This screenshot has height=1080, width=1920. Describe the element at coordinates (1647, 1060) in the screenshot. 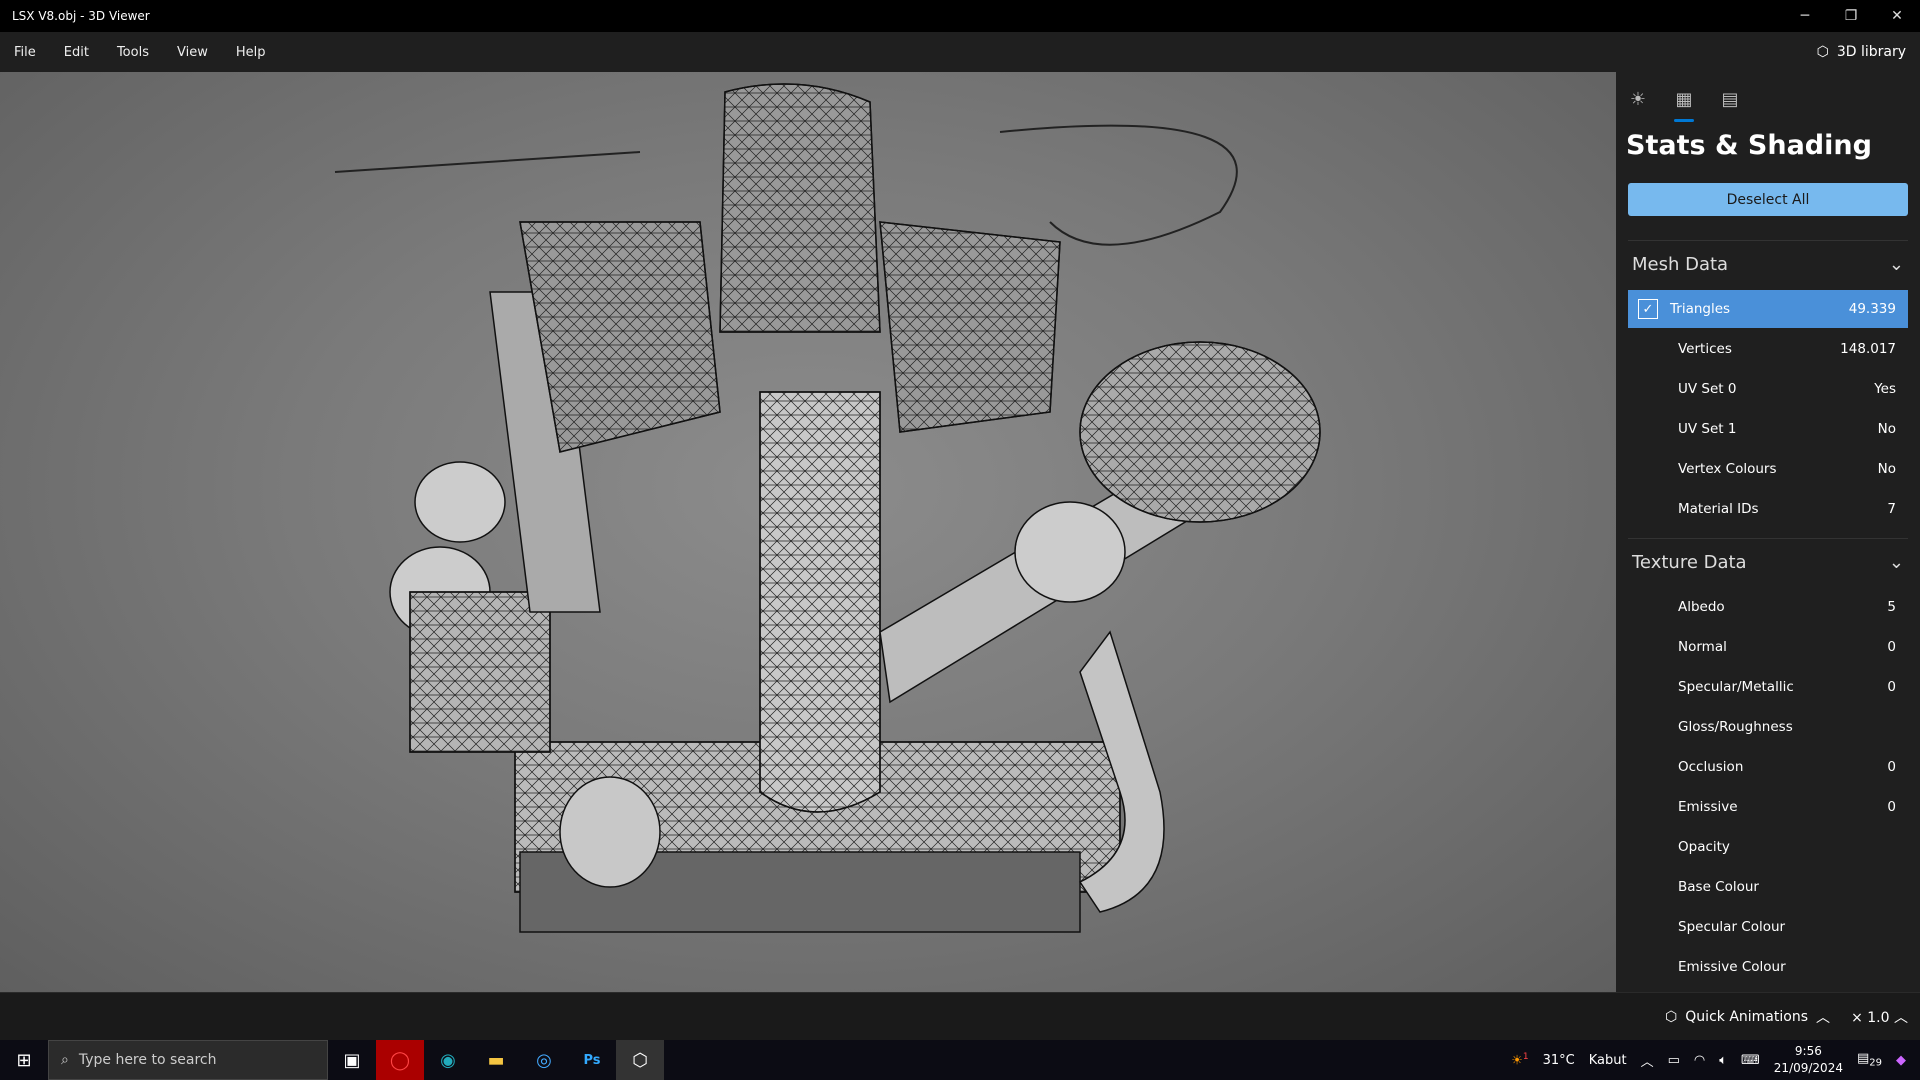

I see `tray-chevron-up-icon: ︿` at that location.